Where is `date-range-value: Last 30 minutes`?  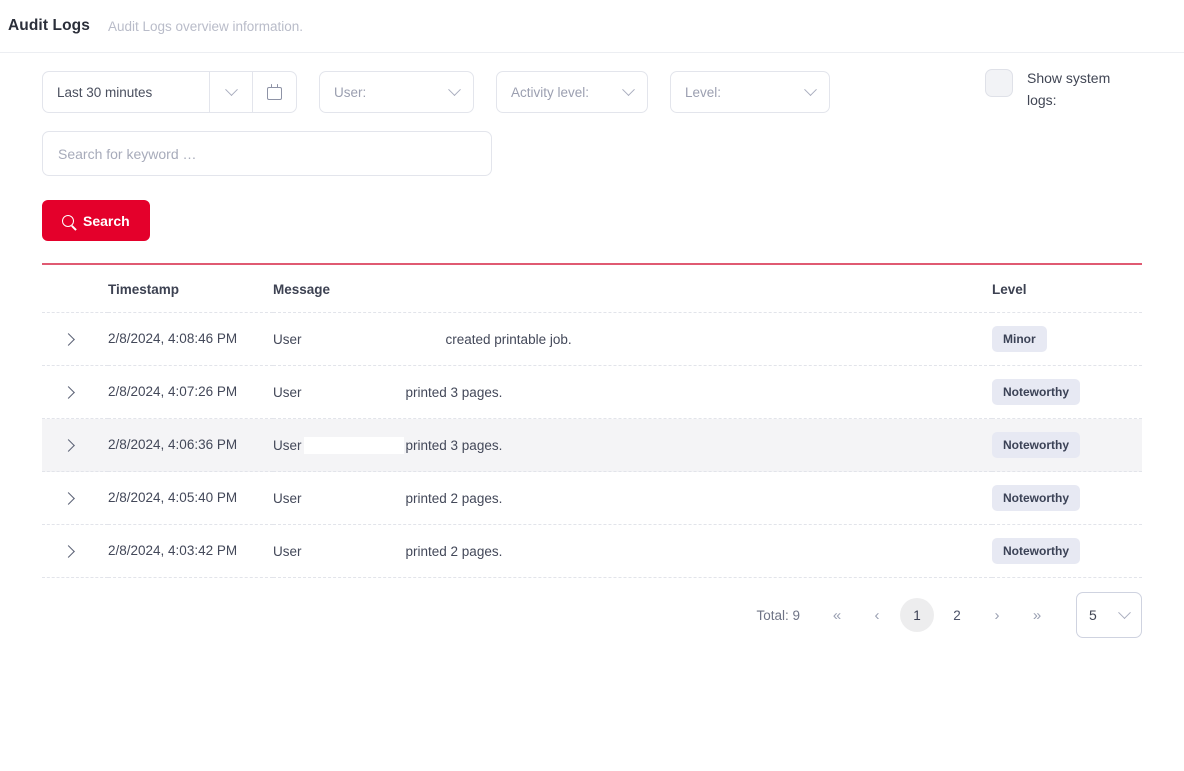 date-range-value: Last 30 minutes is located at coordinates (125, 92).